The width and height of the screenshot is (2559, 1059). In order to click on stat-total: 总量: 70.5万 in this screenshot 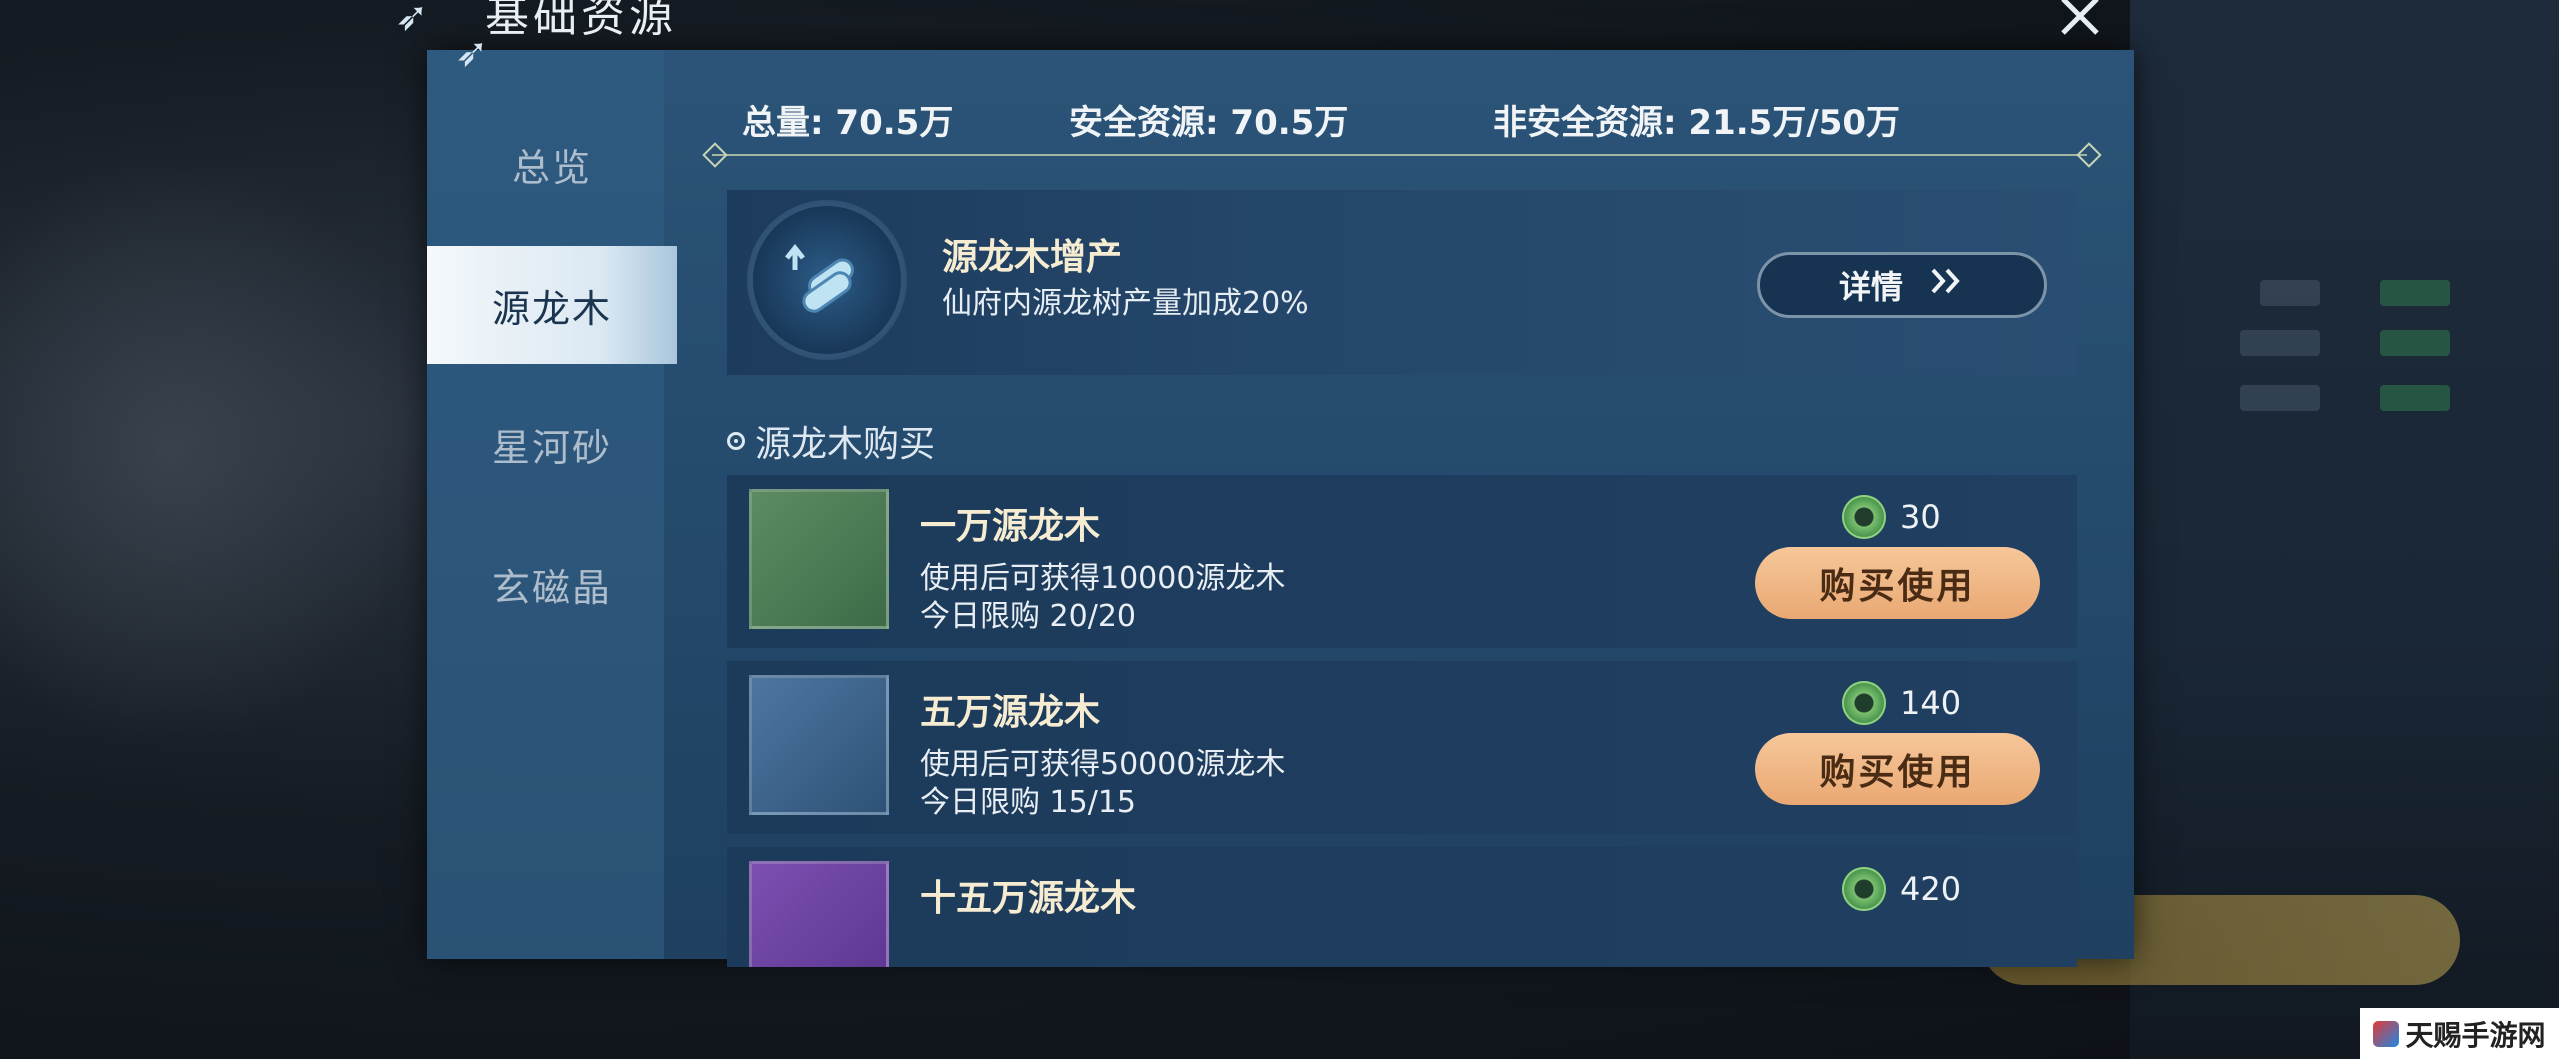, I will do `click(848, 123)`.